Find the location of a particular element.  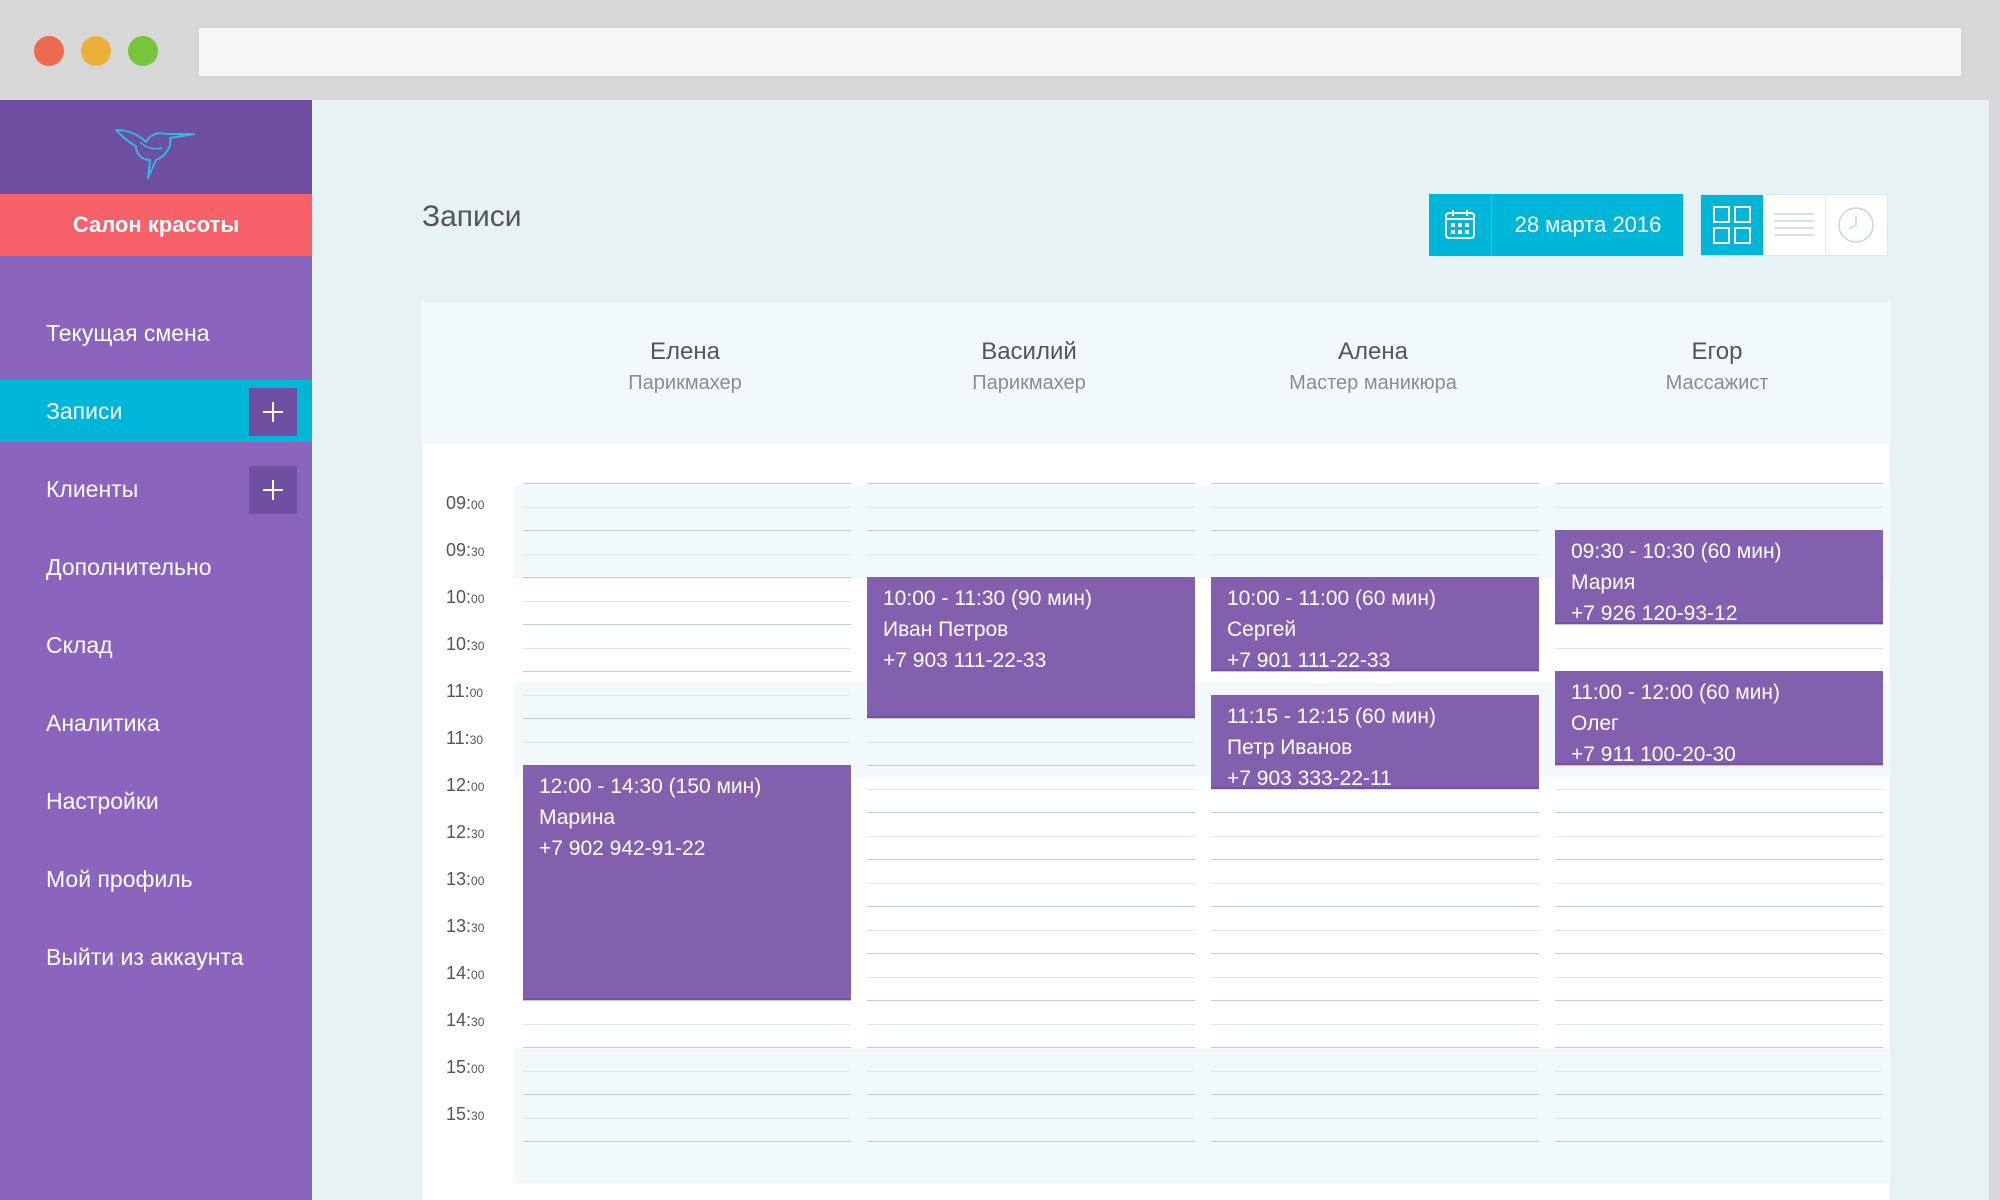

sidebar-item-current-shift: Текущая смена is located at coordinates (156, 333).